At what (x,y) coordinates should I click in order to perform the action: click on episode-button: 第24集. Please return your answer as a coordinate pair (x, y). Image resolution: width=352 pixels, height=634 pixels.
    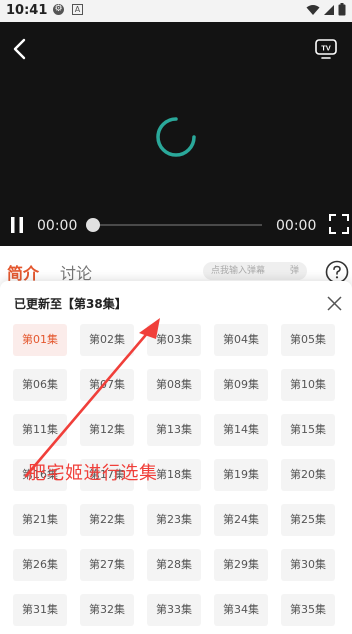
    Looking at the image, I should click on (241, 520).